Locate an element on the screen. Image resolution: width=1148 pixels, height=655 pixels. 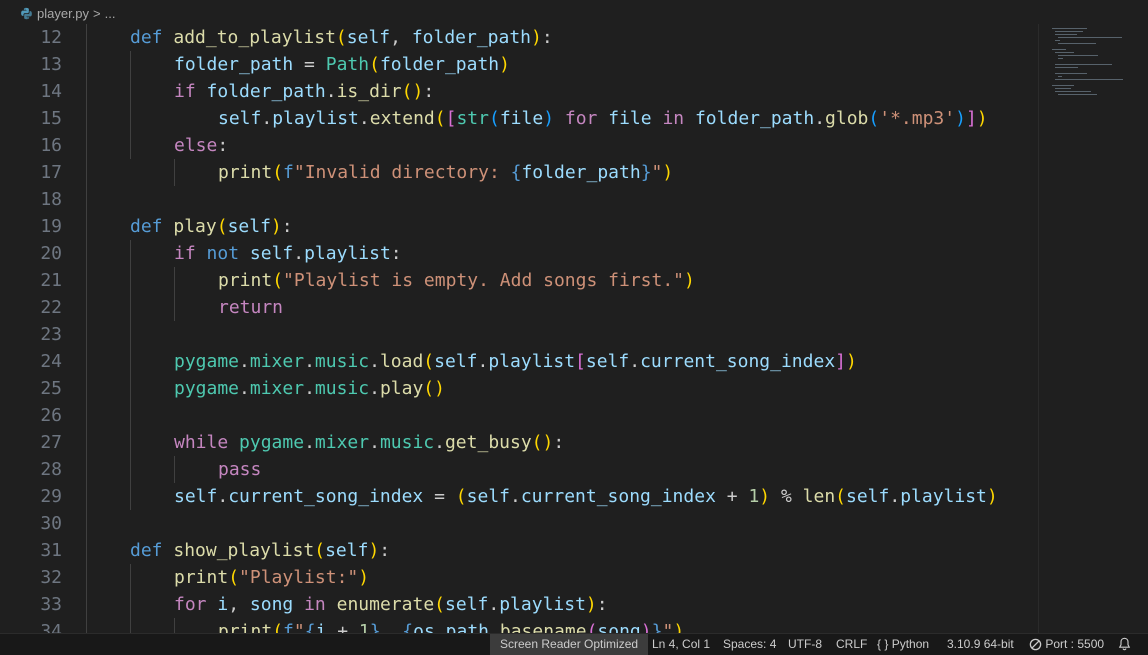
eol-status: CRLF is located at coordinates (851, 644).